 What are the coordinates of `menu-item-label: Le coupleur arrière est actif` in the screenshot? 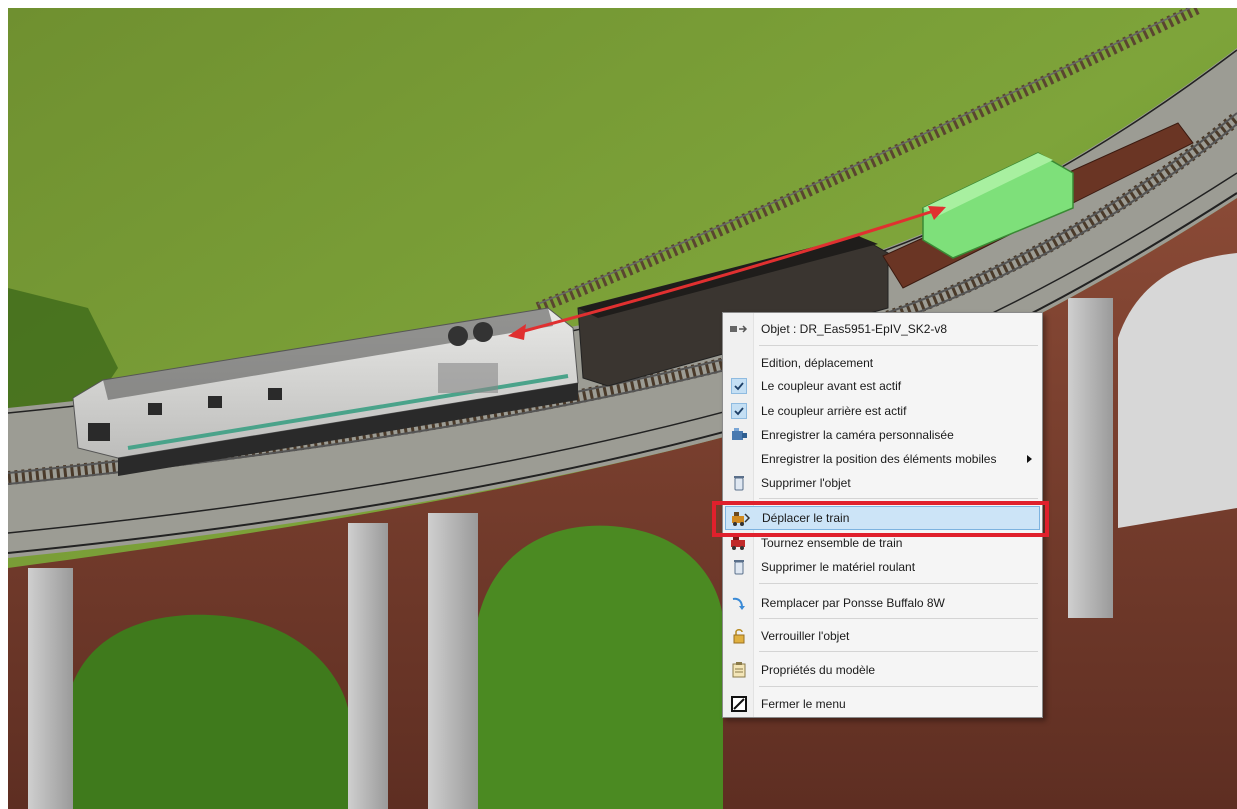 It's located at (834, 411).